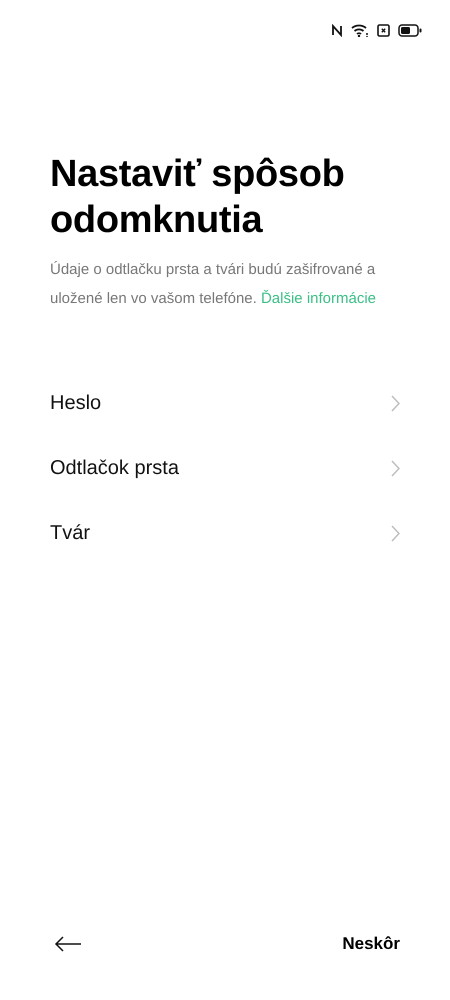 The image size is (450, 1000). Describe the element at coordinates (383, 30) in the screenshot. I see `no-sim-icon` at that location.